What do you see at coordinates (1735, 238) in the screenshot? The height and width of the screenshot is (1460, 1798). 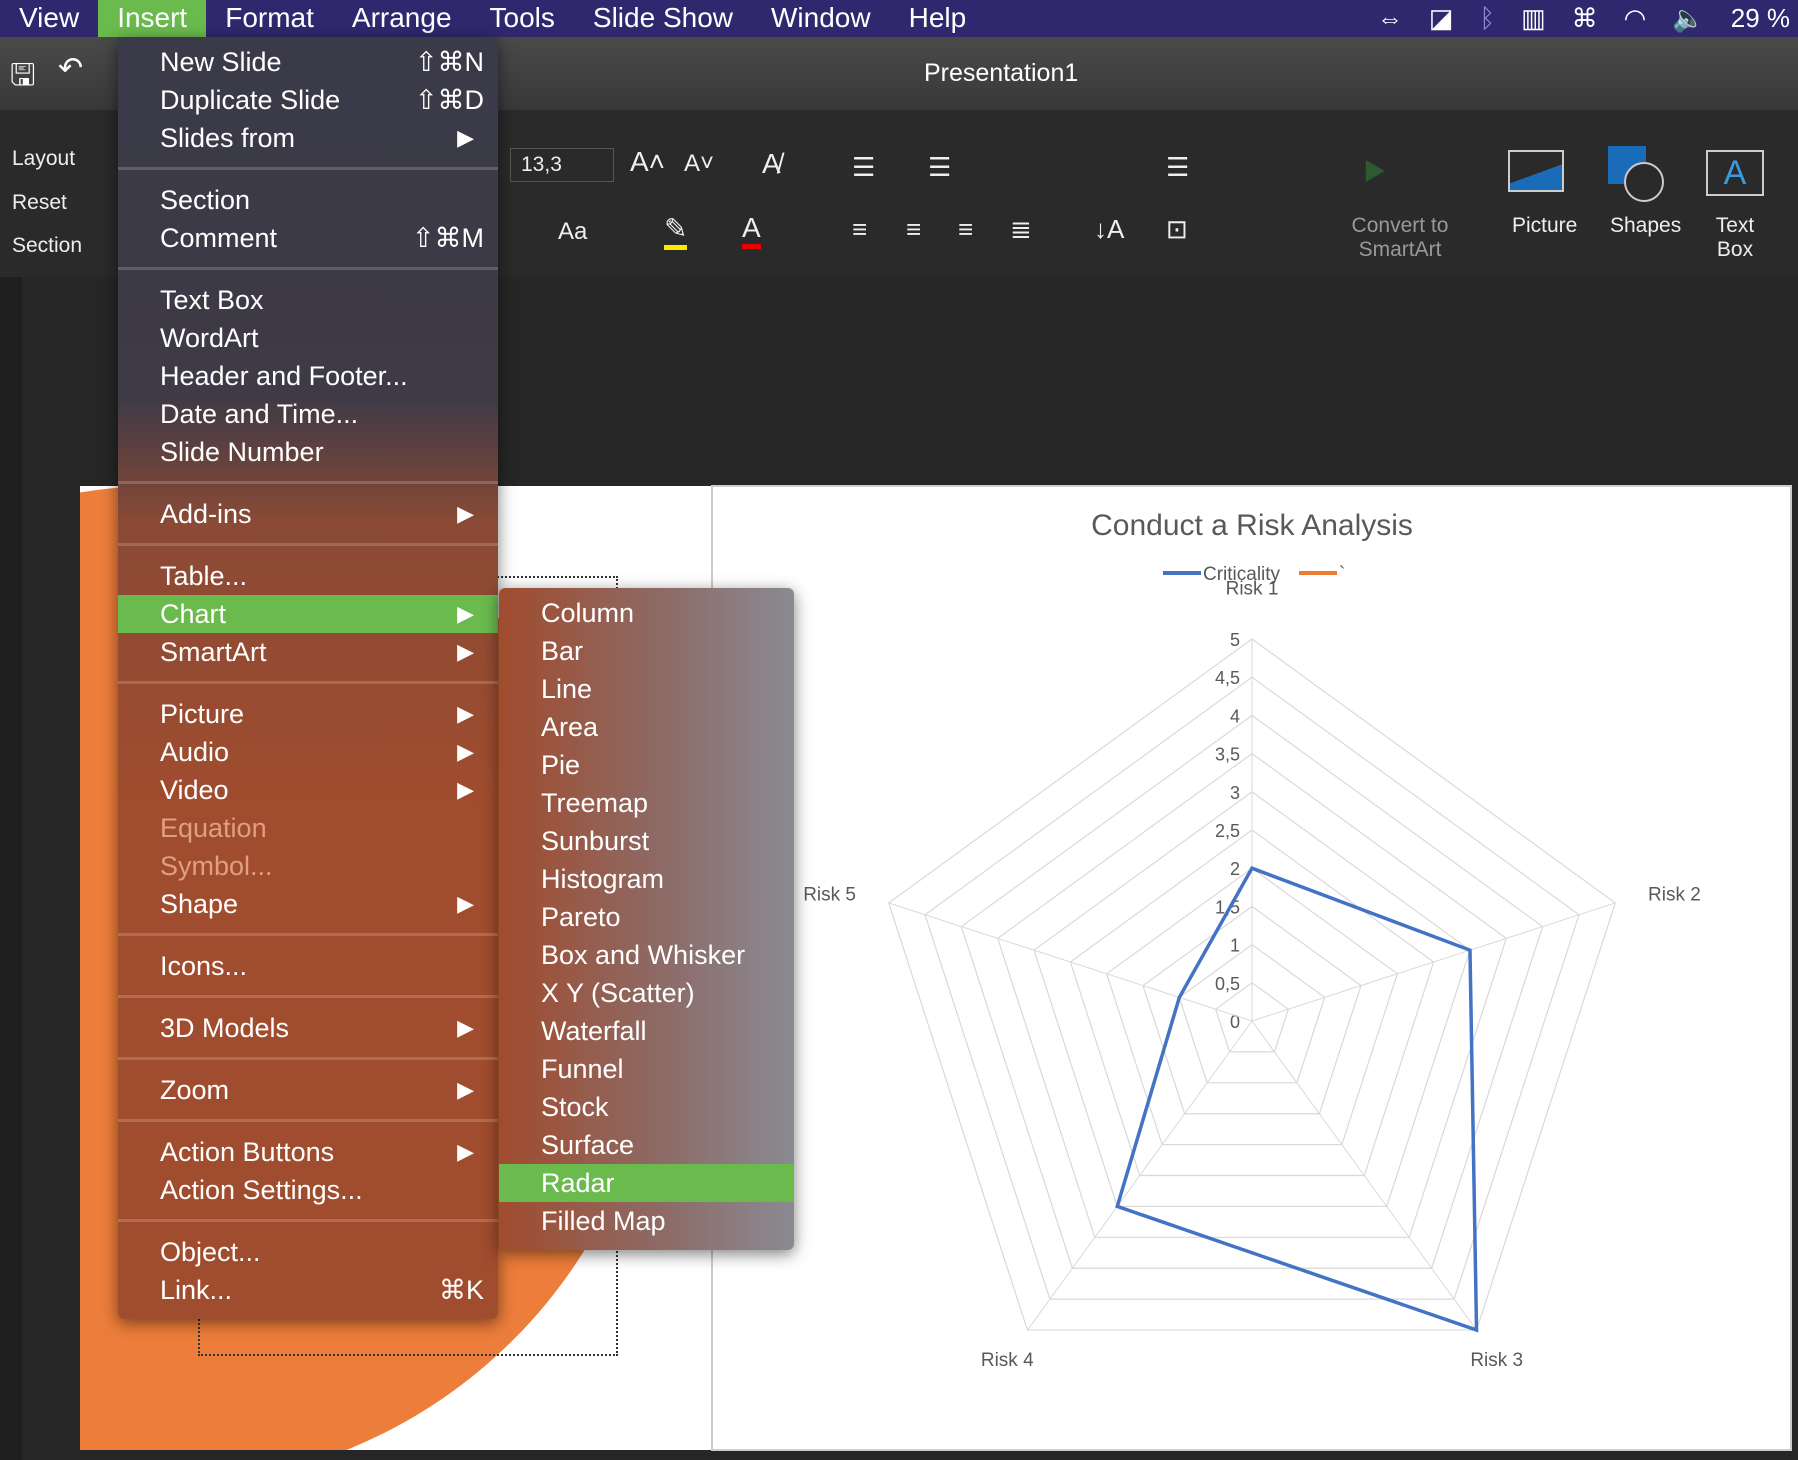 I see `textbox-button: Text Box` at bounding box center [1735, 238].